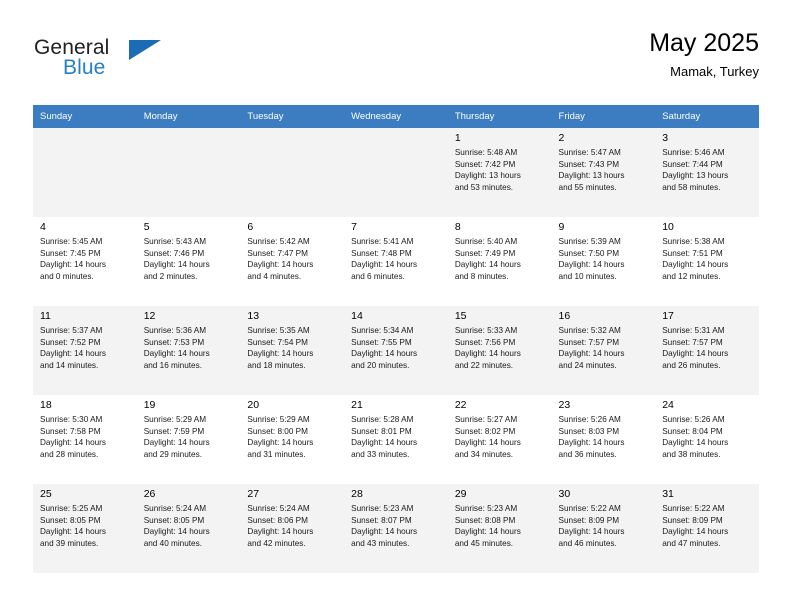  Describe the element at coordinates (172, 365) in the screenshot. I see `day-info-daylight2: and 16 minutes.` at that location.